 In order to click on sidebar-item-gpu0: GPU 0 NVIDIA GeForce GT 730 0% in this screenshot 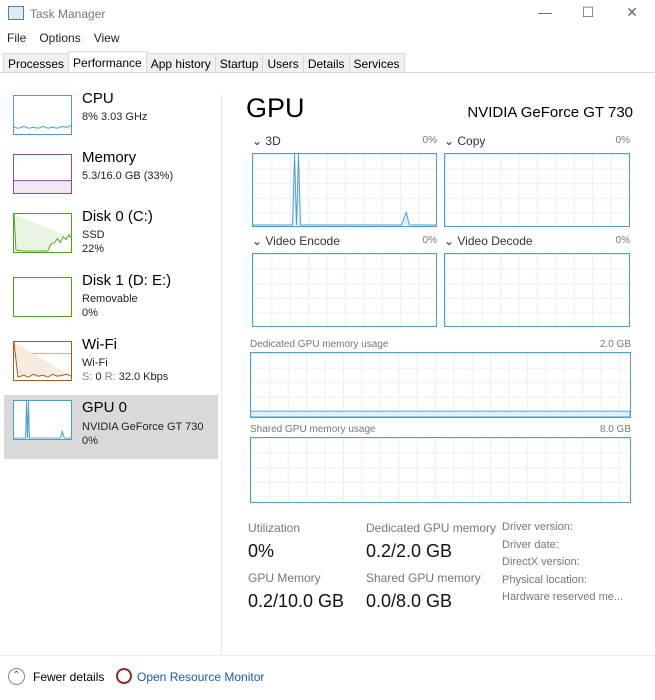, I will do `click(111, 427)`.